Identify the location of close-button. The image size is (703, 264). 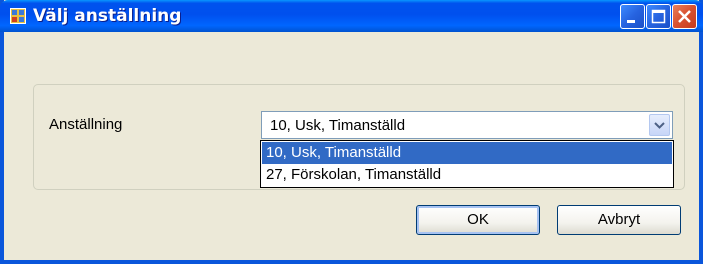
(684, 16).